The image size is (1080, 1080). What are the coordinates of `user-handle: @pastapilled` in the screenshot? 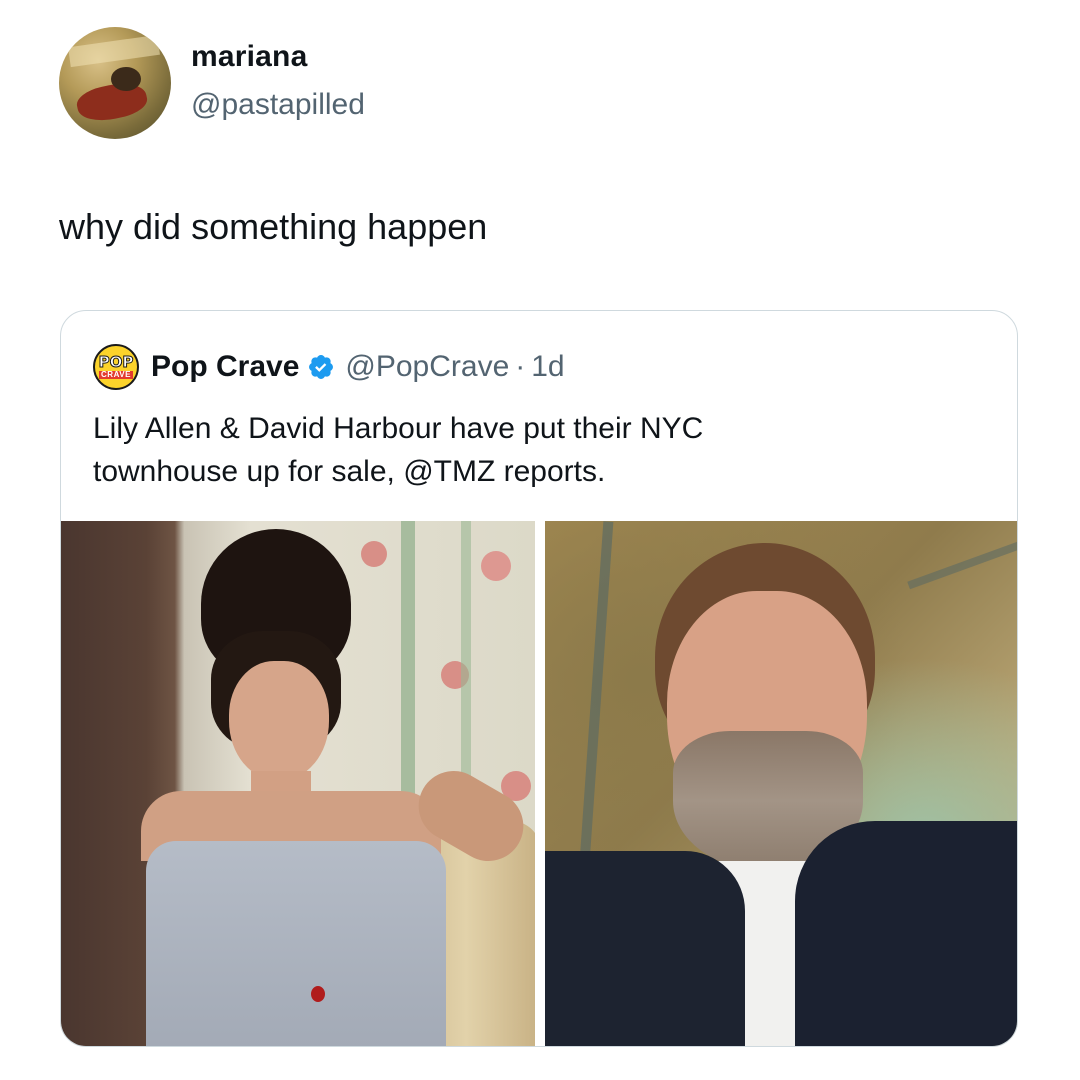 It's located at (278, 105).